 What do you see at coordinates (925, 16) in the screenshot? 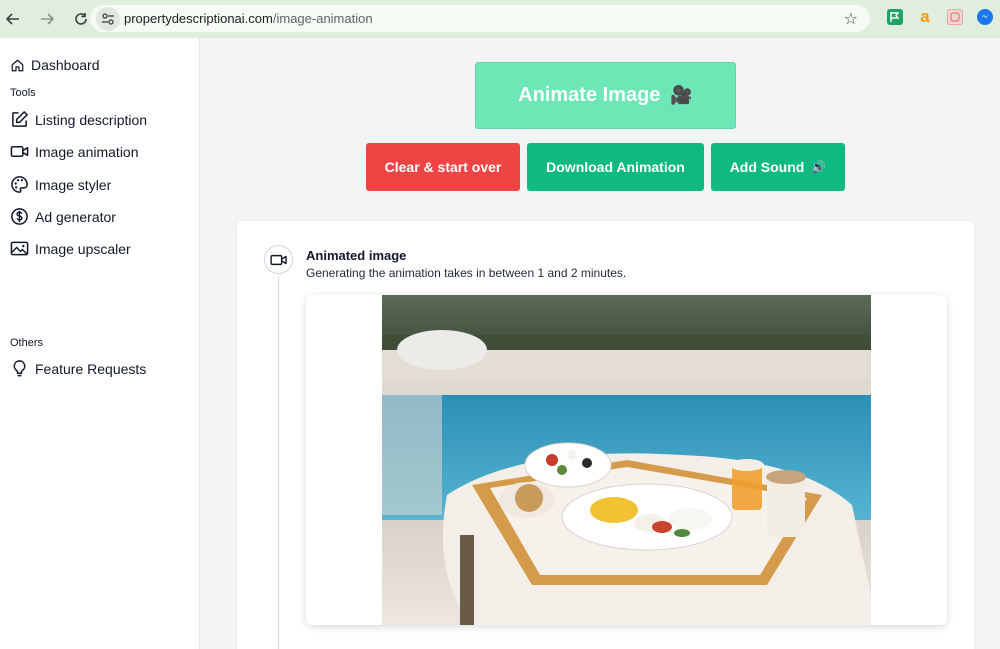
I see `amazon-extension-icon: a` at bounding box center [925, 16].